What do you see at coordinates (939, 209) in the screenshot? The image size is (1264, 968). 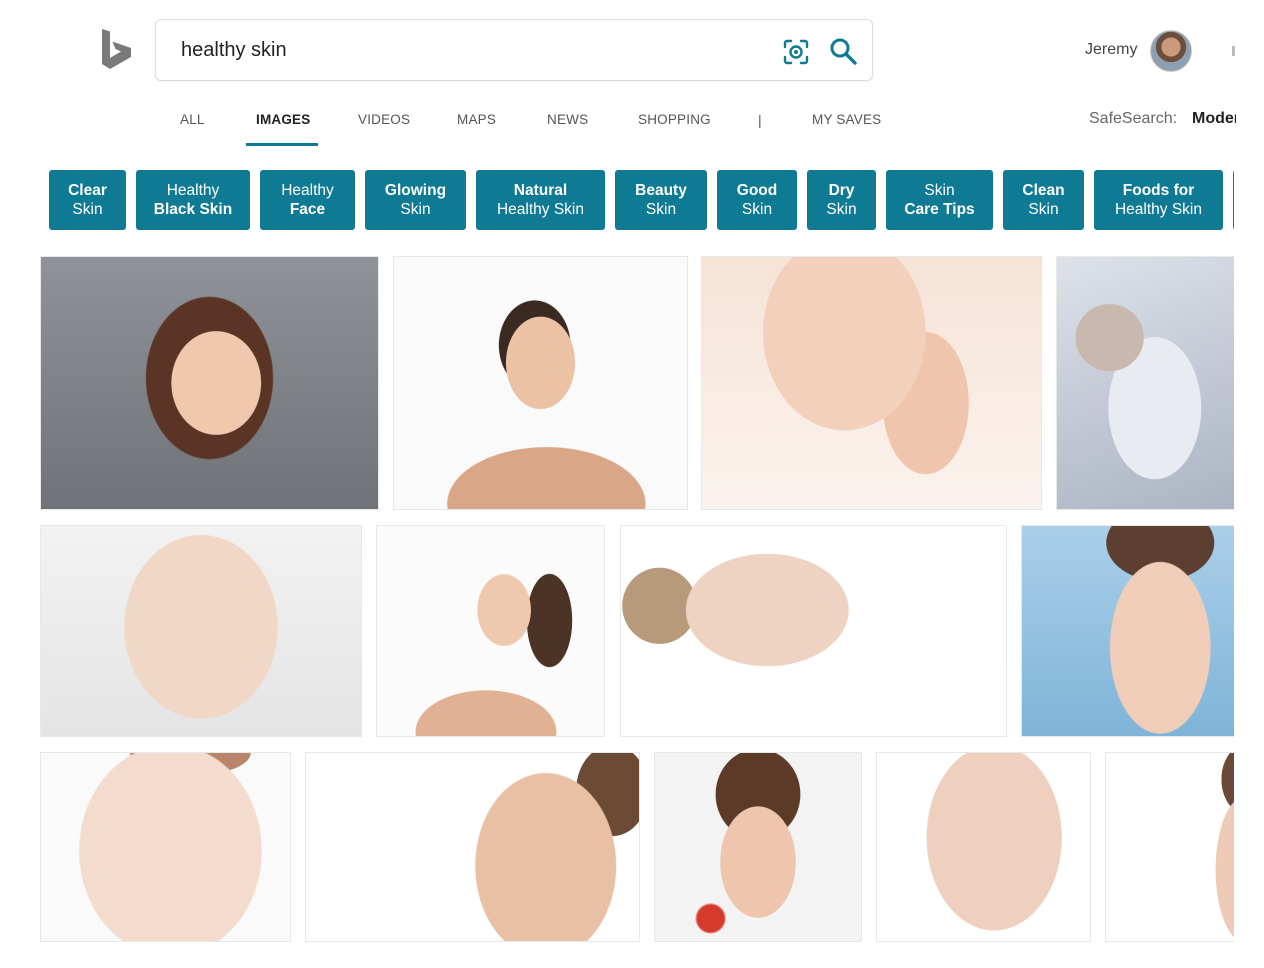 I see `chip-line-2: Care Tips` at bounding box center [939, 209].